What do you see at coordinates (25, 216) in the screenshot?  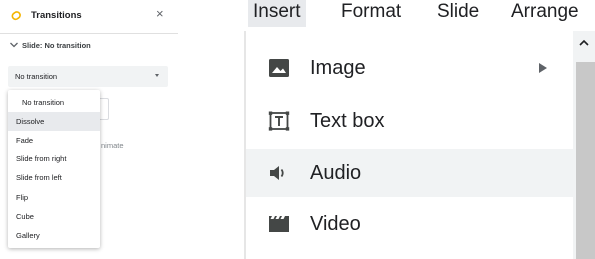 I see `option-label: Cube` at bounding box center [25, 216].